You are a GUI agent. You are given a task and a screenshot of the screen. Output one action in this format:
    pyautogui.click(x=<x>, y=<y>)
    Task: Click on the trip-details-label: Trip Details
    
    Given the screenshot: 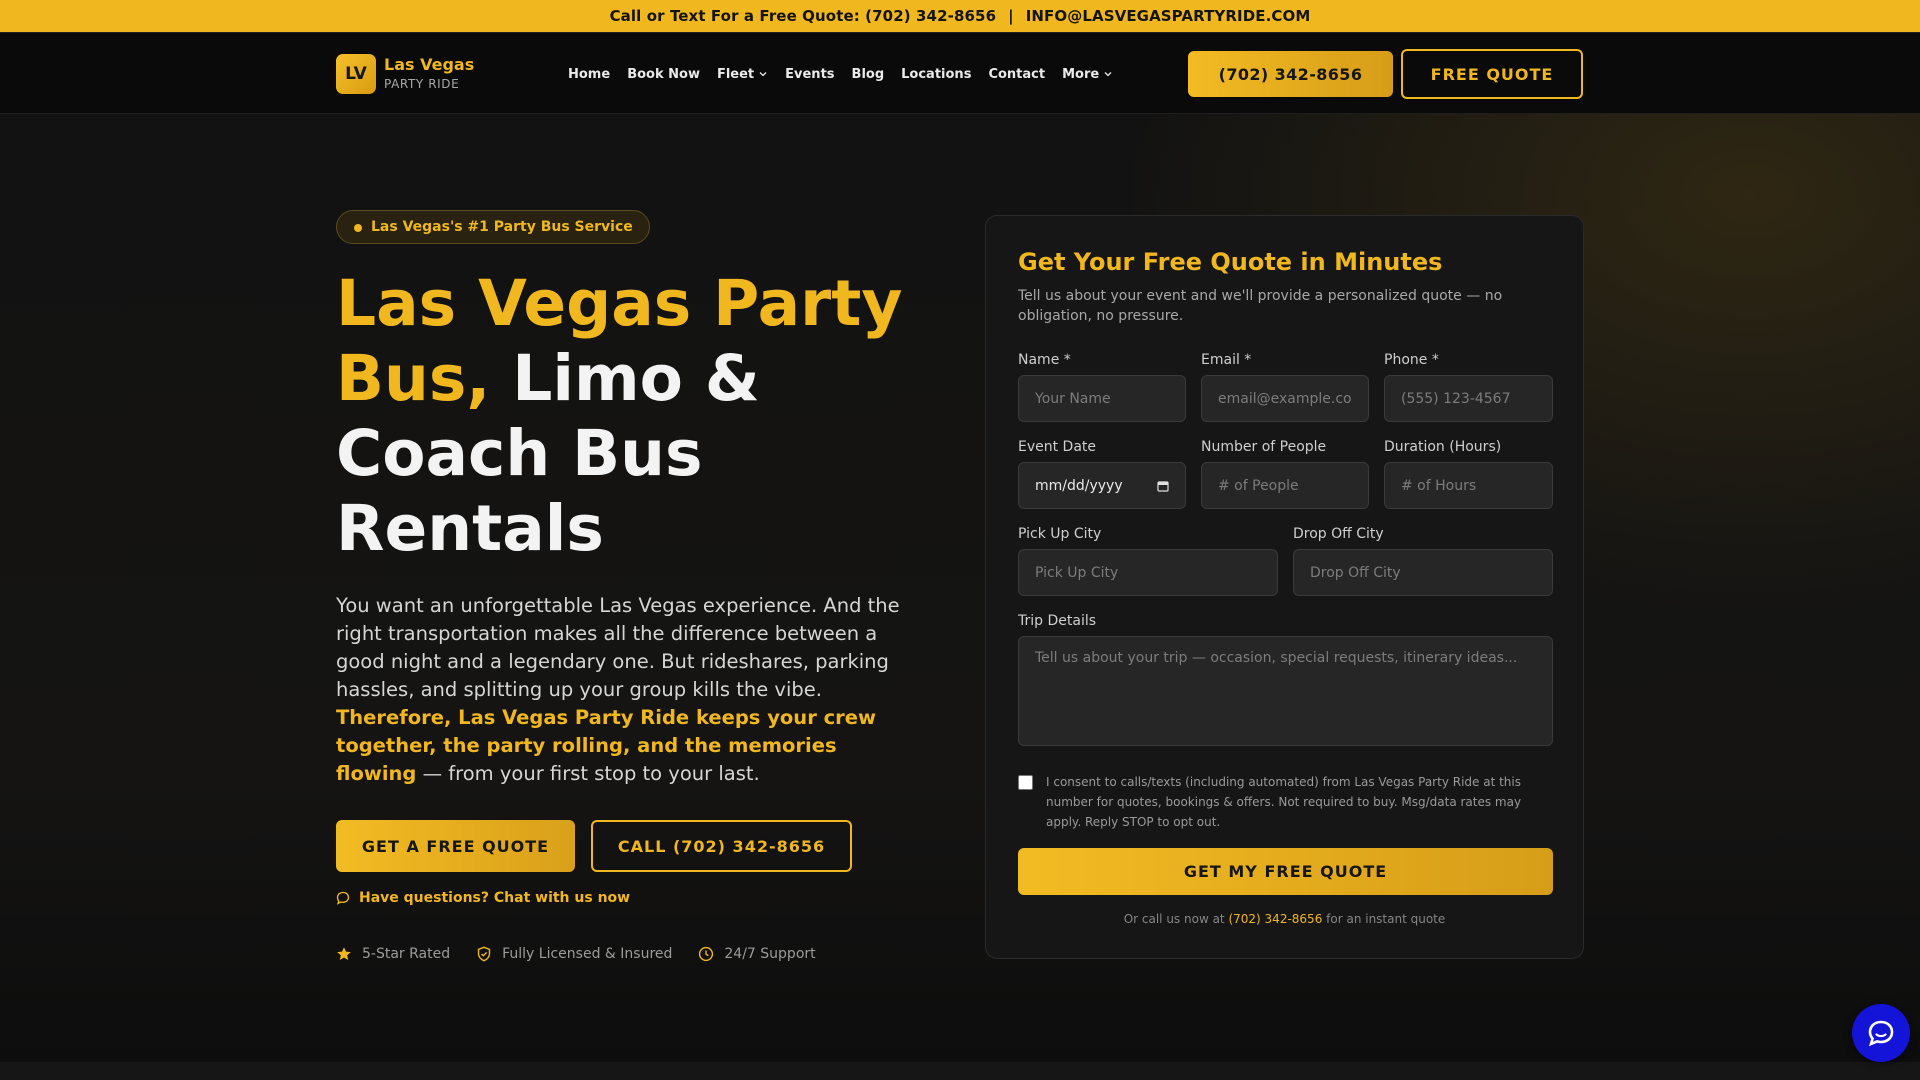 What is the action you would take?
    pyautogui.click(x=1057, y=621)
    